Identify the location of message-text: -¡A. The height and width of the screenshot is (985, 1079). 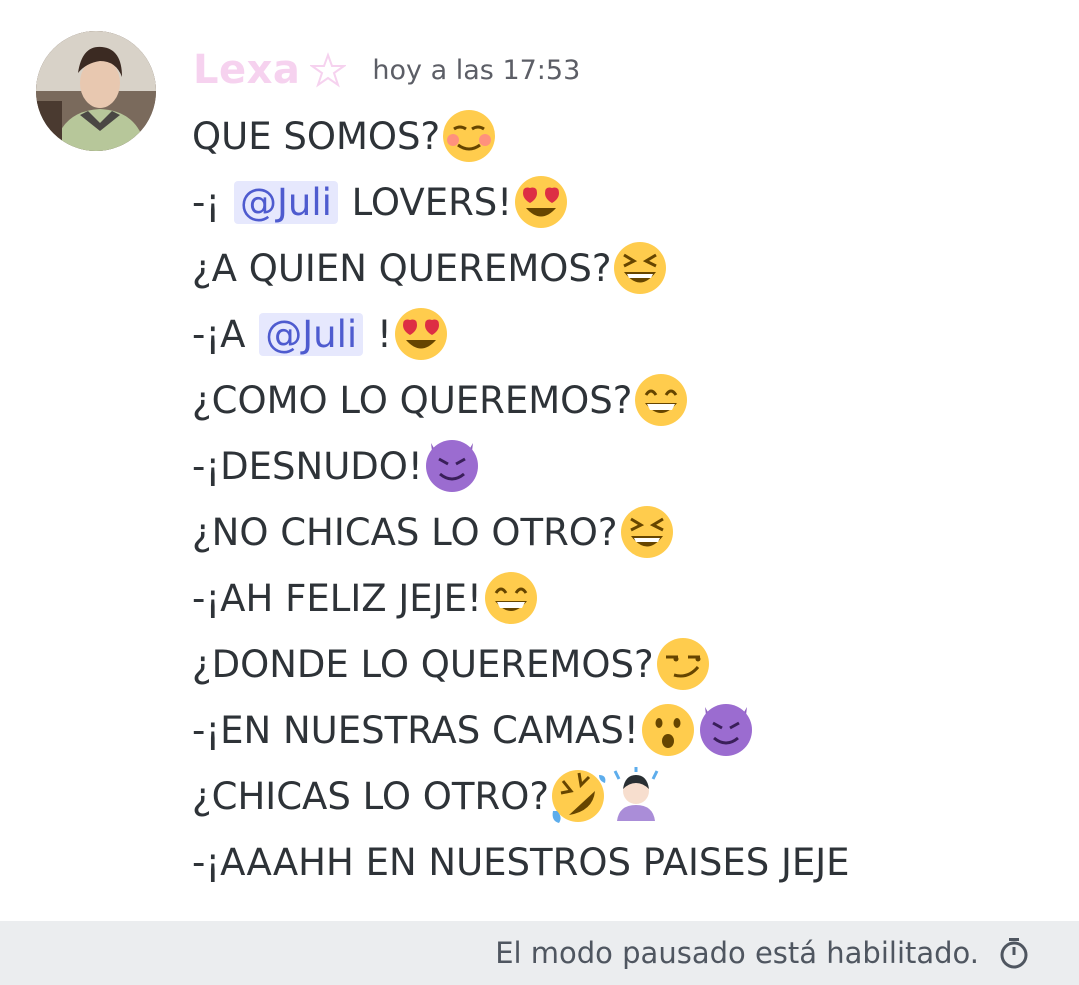
(225, 334).